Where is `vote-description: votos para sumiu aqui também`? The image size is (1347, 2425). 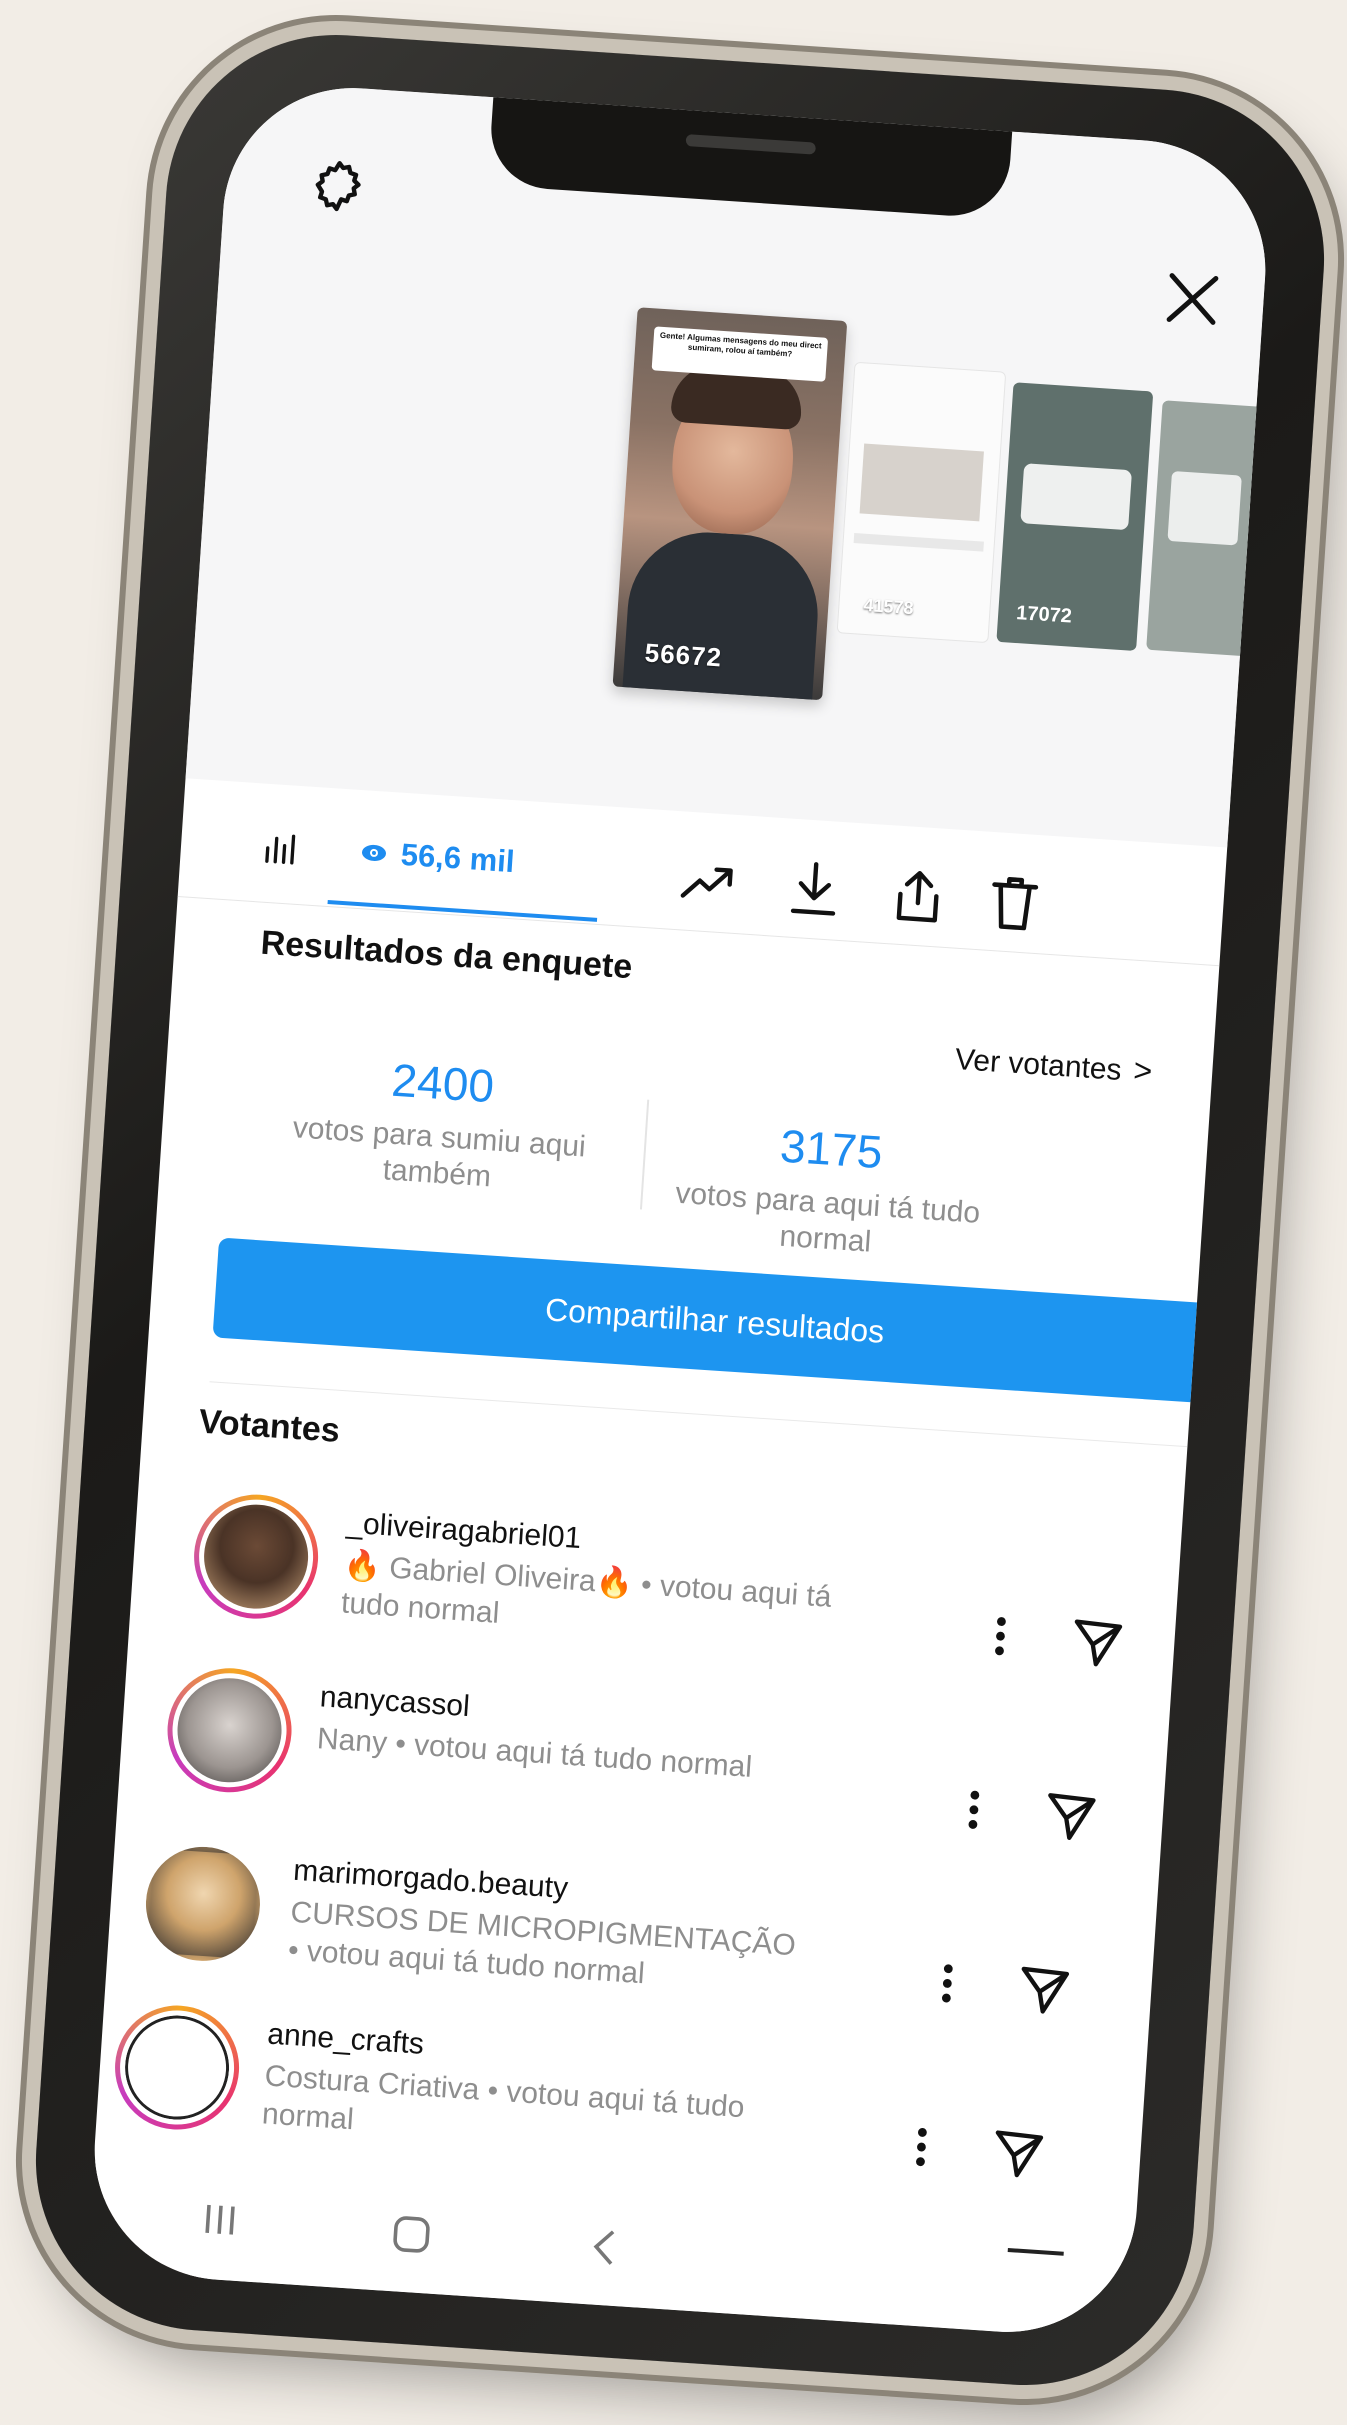
vote-description: votos para sumiu aqui também is located at coordinates (439, 1152).